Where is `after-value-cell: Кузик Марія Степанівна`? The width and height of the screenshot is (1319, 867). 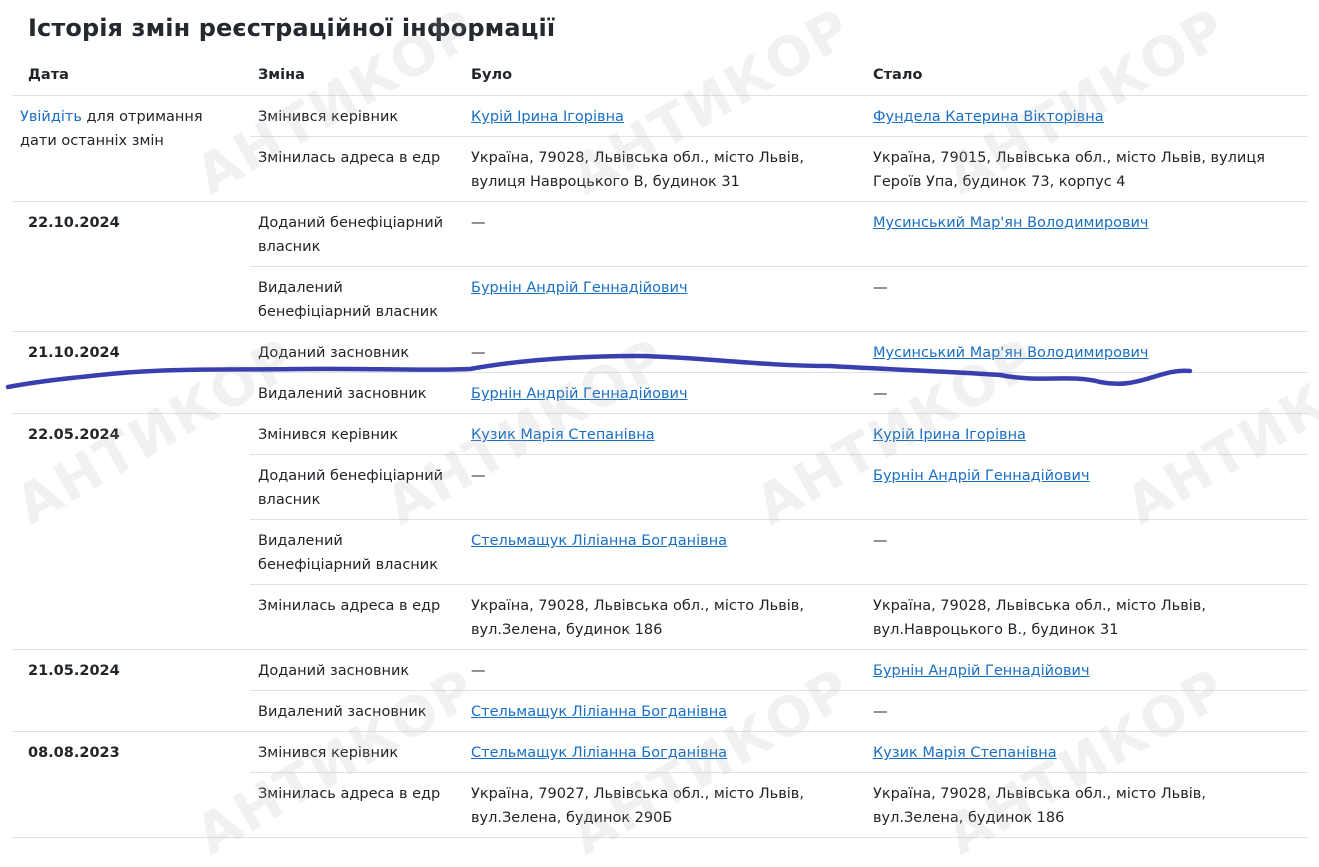
after-value-cell: Кузик Марія Степанівна is located at coordinates (1086, 752).